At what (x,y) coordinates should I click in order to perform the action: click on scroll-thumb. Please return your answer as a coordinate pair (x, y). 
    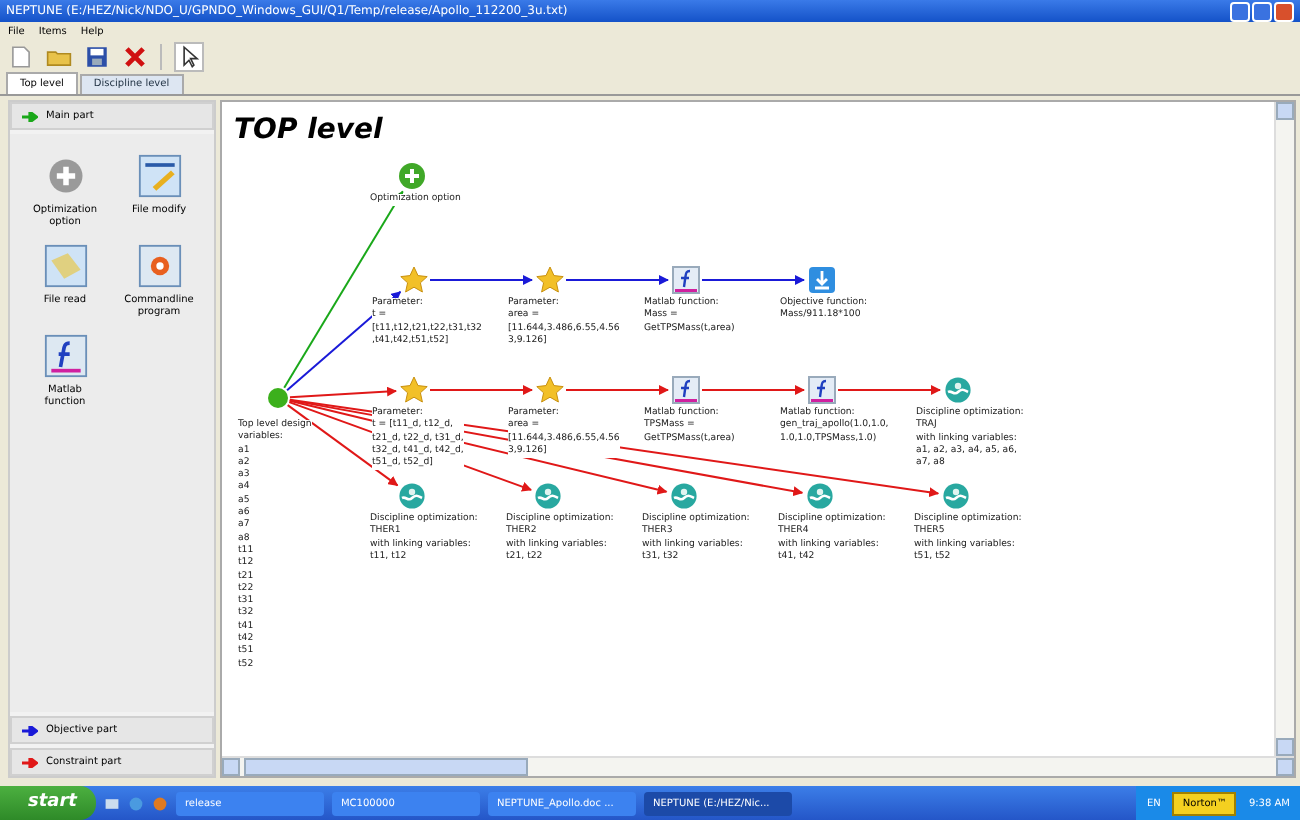
    Looking at the image, I should click on (386, 767).